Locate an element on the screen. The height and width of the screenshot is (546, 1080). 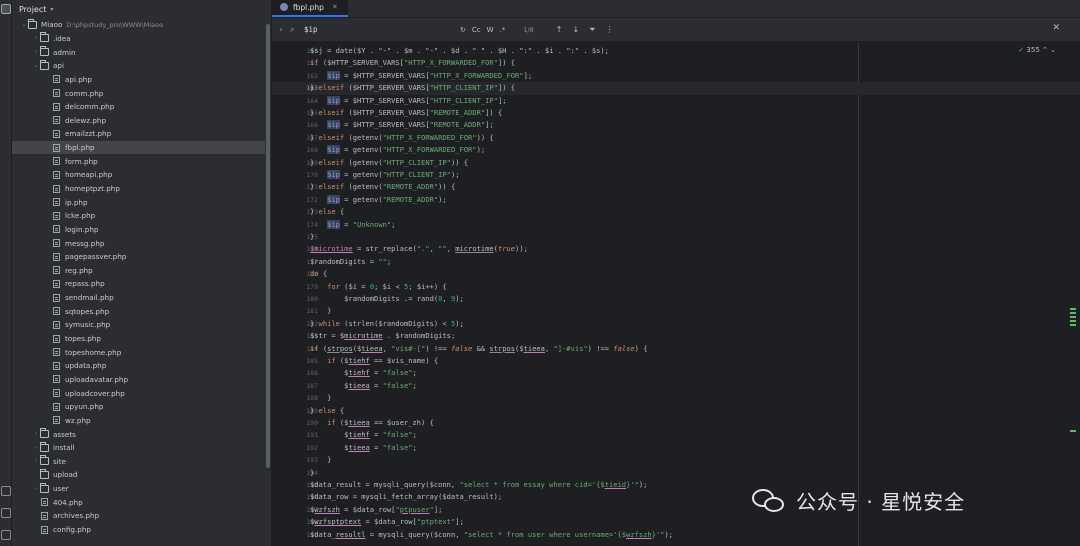
tree-file: login.php is located at coordinates (141, 230).